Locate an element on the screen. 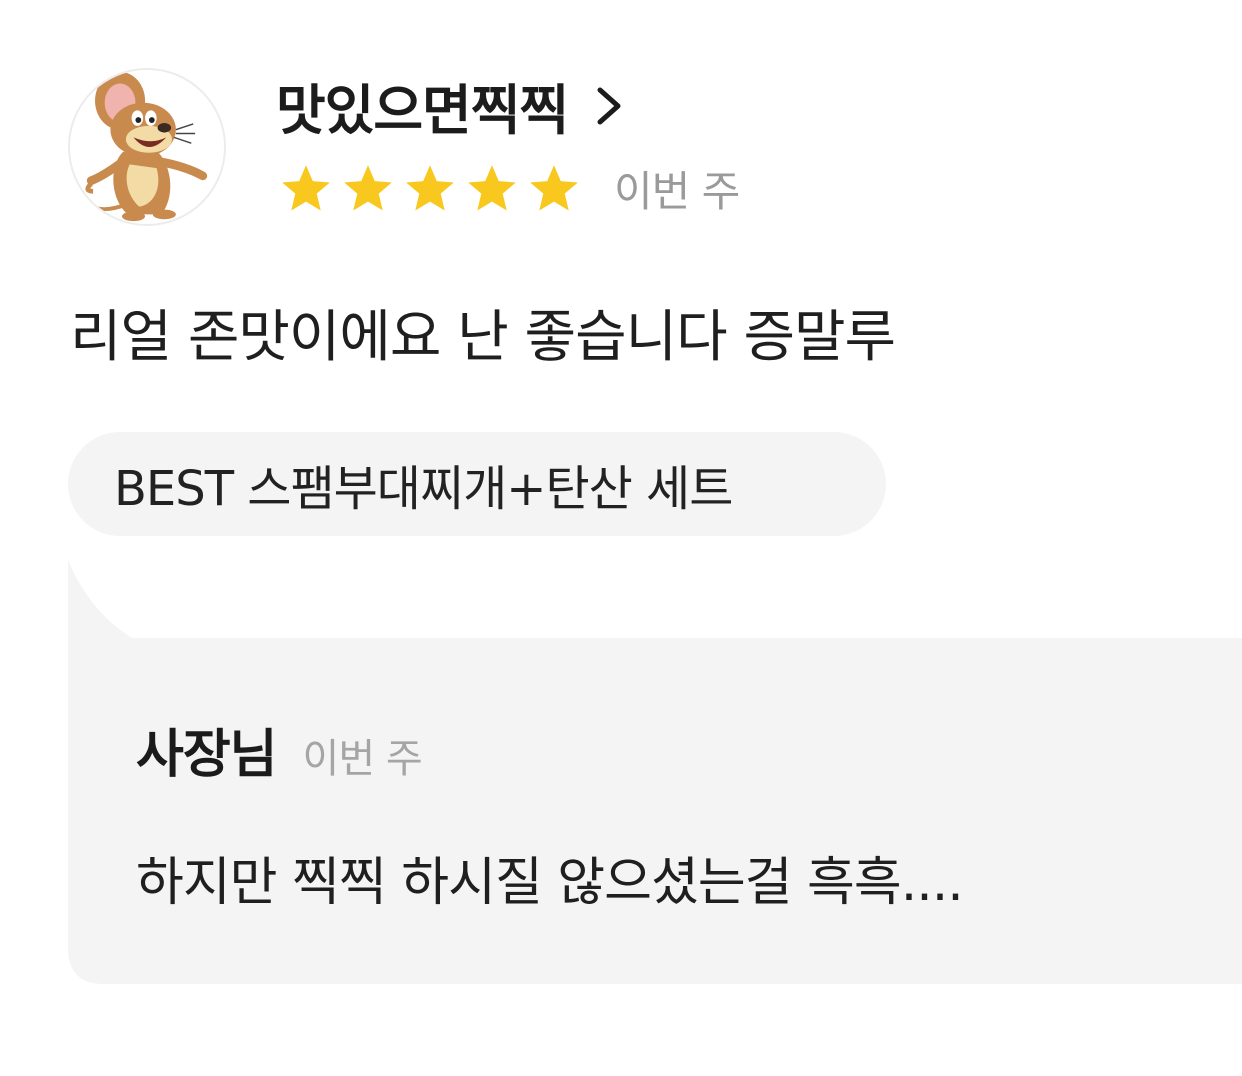  ordered-menu-label: BEST 스팸부대찌개+탄산 세트 is located at coordinates (423, 489).